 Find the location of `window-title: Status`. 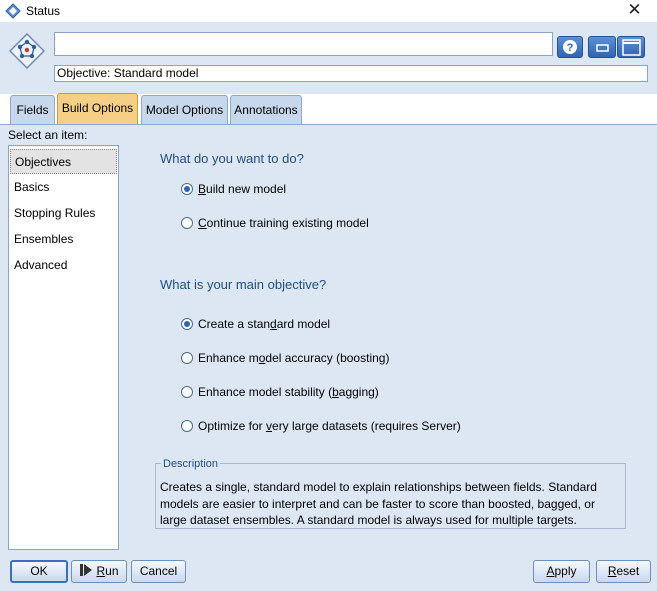

window-title: Status is located at coordinates (43, 11).